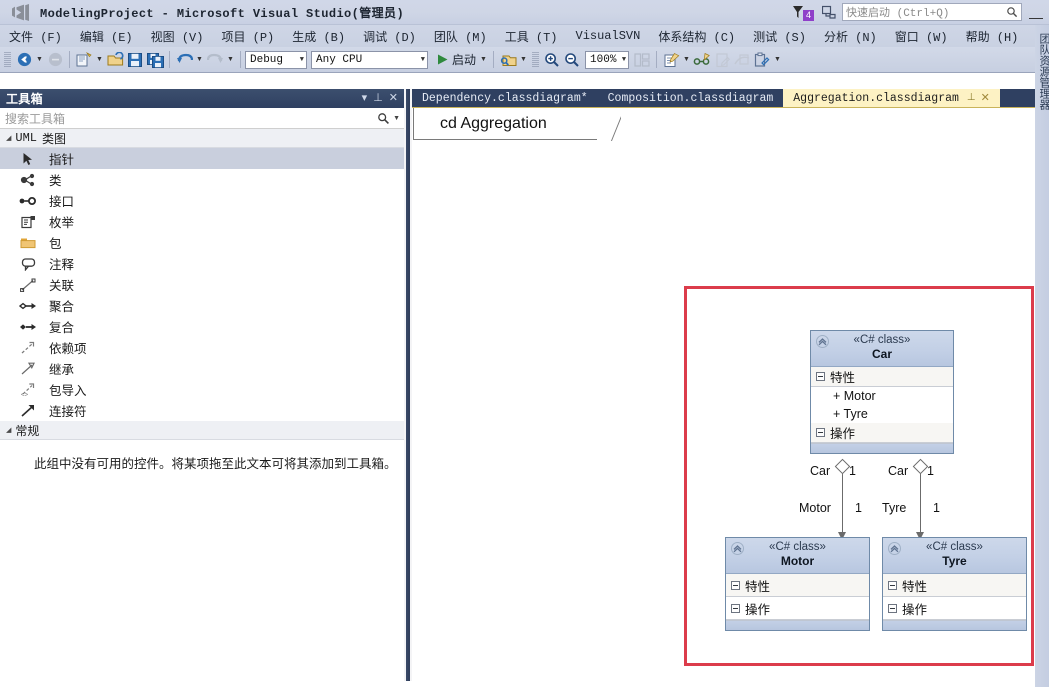 This screenshot has height=687, width=1049. What do you see at coordinates (383, 118) in the screenshot?
I see `magnifier-icon` at bounding box center [383, 118].